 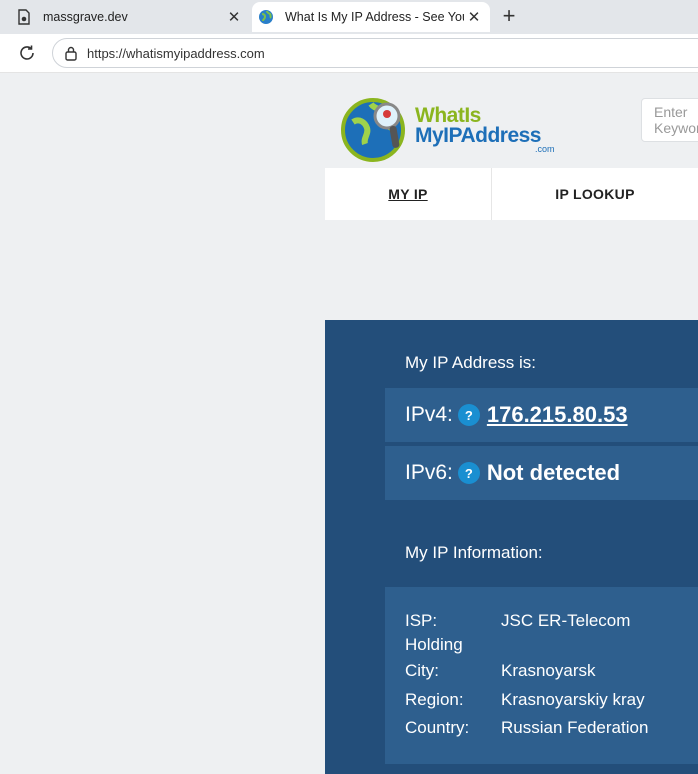 I want to click on ipv4-label: IPv4:, so click(x=429, y=414).